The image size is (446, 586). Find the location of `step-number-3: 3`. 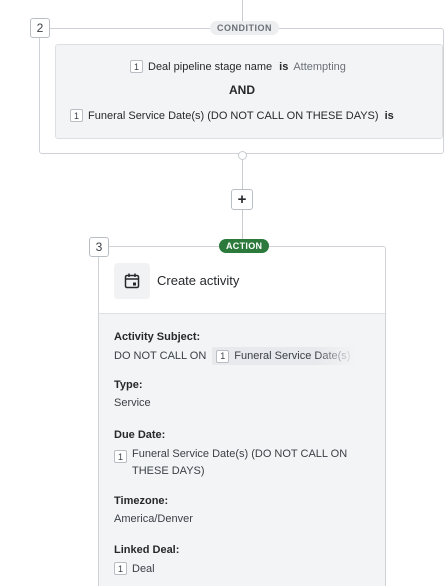

step-number-3: 3 is located at coordinates (99, 247).